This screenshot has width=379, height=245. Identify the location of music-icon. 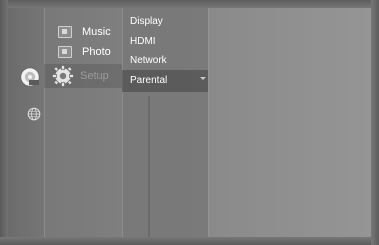
(65, 32).